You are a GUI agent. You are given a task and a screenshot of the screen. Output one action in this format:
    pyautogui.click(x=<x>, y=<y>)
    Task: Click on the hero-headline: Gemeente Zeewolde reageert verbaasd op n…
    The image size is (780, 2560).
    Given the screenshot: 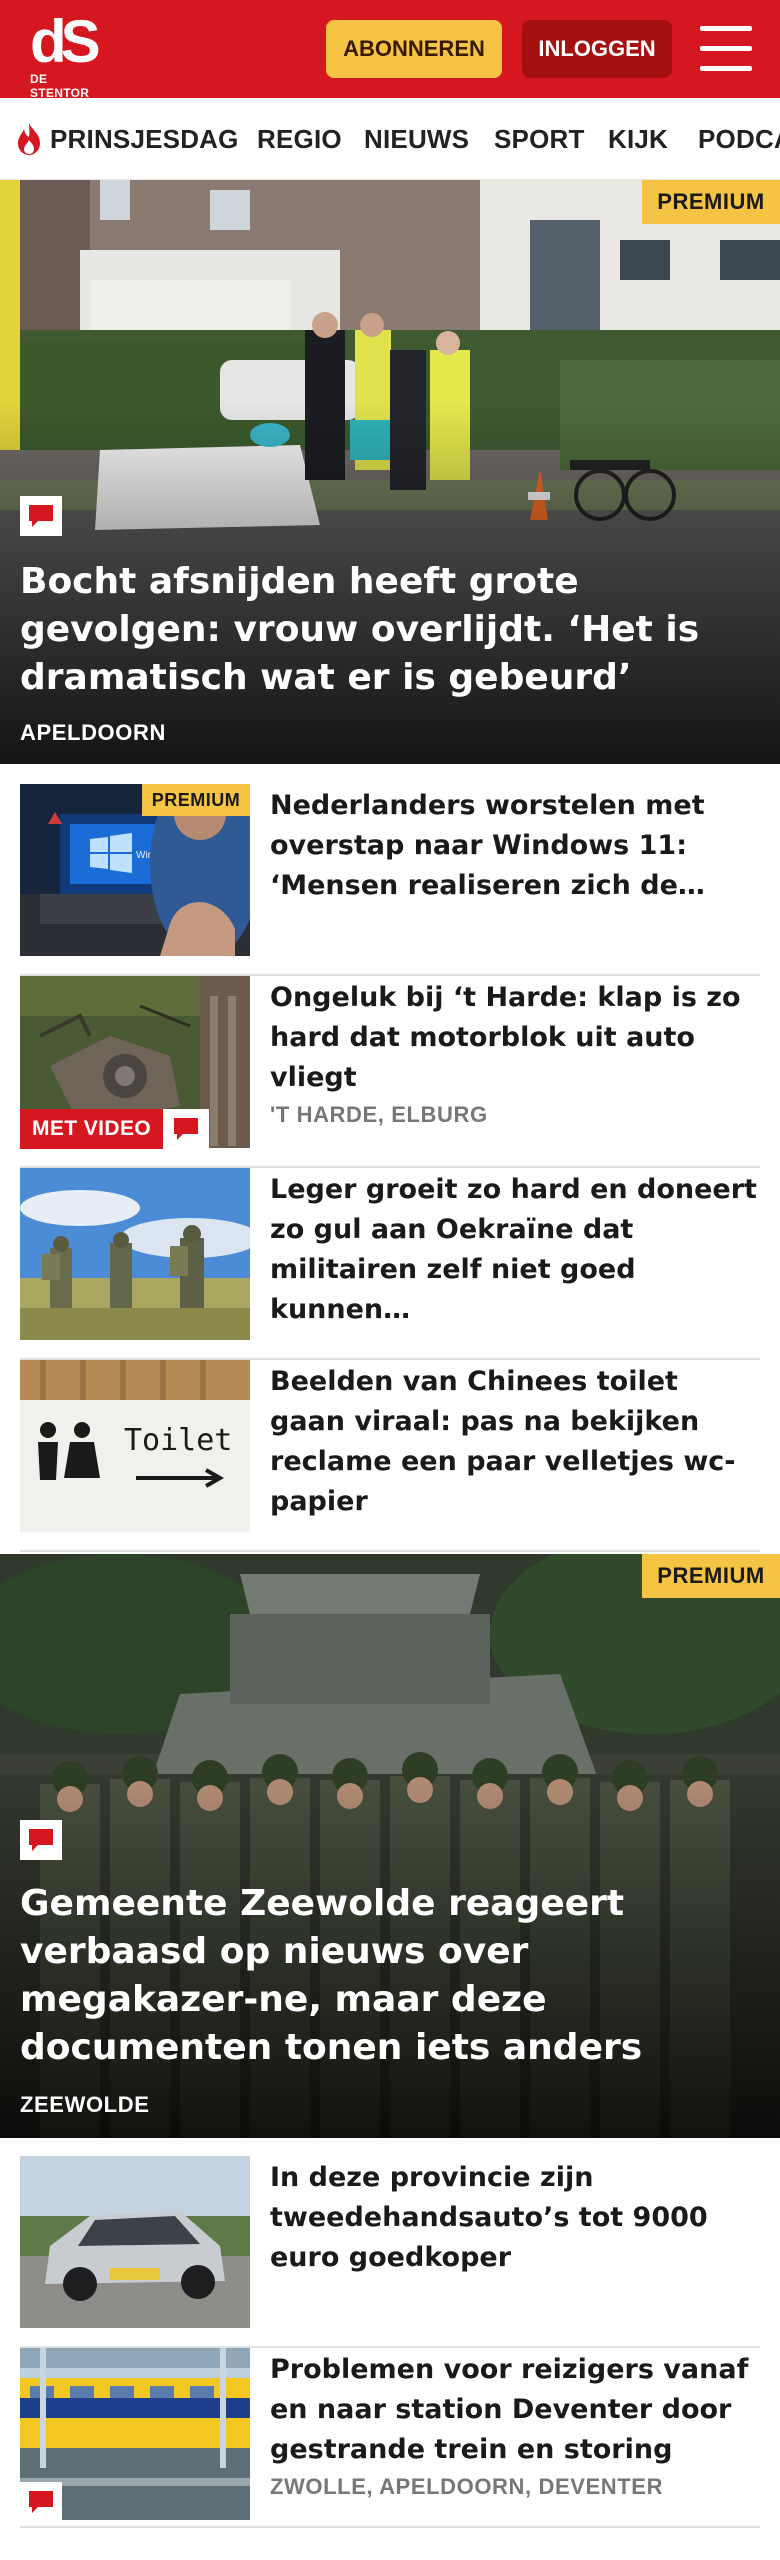 What is the action you would take?
    pyautogui.click(x=390, y=1976)
    